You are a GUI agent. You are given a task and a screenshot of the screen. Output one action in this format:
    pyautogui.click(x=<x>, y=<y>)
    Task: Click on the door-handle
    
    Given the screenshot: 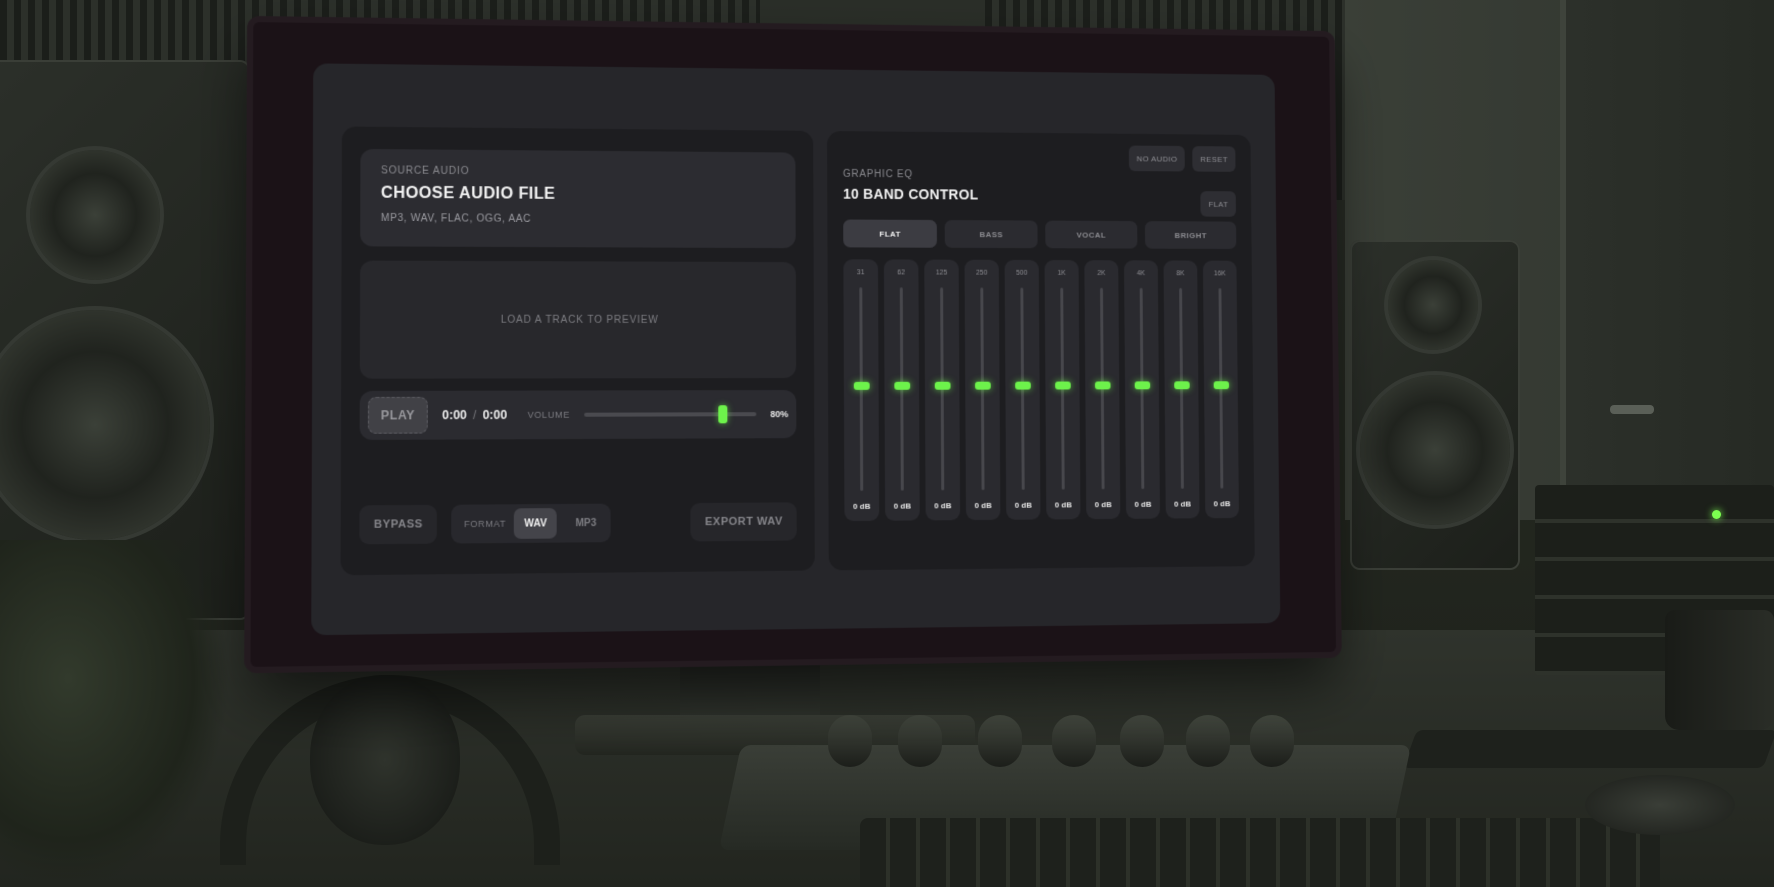 What is the action you would take?
    pyautogui.click(x=1632, y=409)
    